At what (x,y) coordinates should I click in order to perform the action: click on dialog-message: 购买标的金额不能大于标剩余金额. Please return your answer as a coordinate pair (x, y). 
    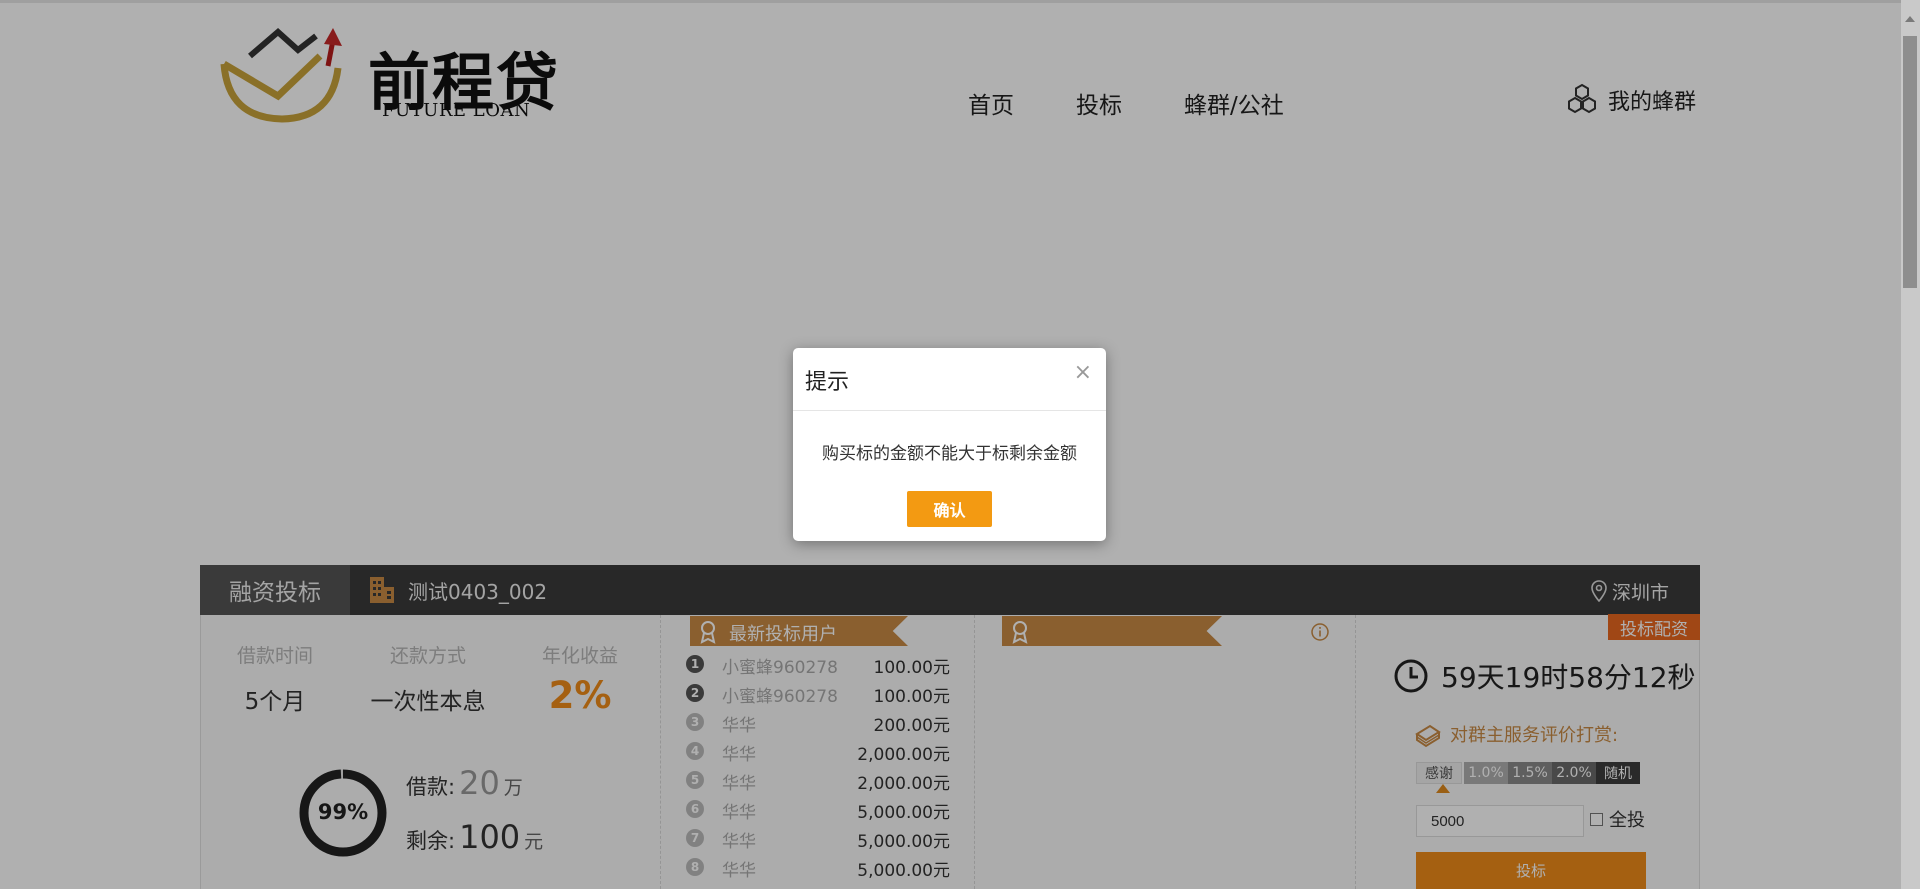
    Looking at the image, I should click on (949, 454).